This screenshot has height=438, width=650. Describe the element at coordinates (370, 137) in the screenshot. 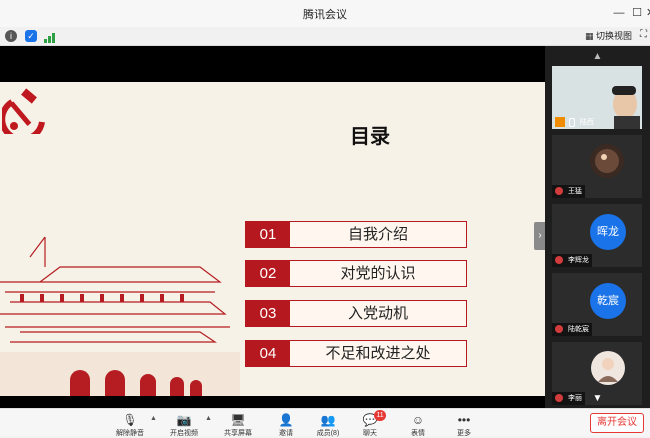

I see `slide-title: 目录` at that location.